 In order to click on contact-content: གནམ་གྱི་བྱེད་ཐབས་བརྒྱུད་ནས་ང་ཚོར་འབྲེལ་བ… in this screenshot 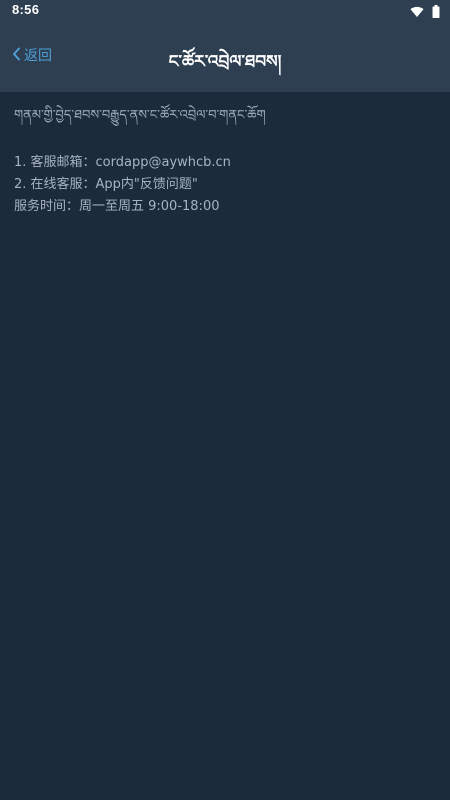, I will do `click(225, 162)`.